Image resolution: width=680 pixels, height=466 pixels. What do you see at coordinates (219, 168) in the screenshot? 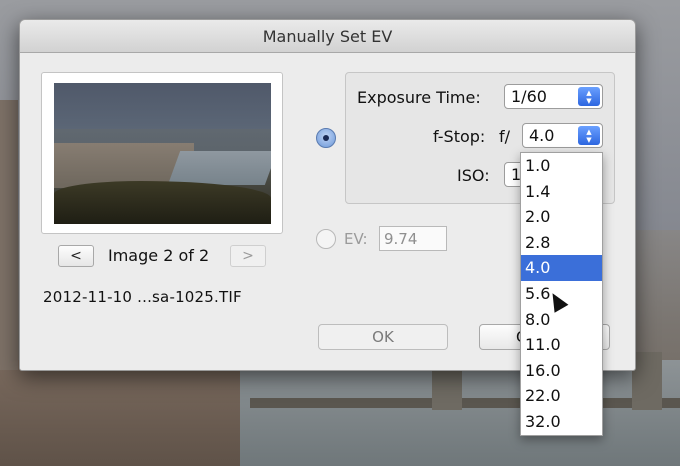
I see `preview-river` at bounding box center [219, 168].